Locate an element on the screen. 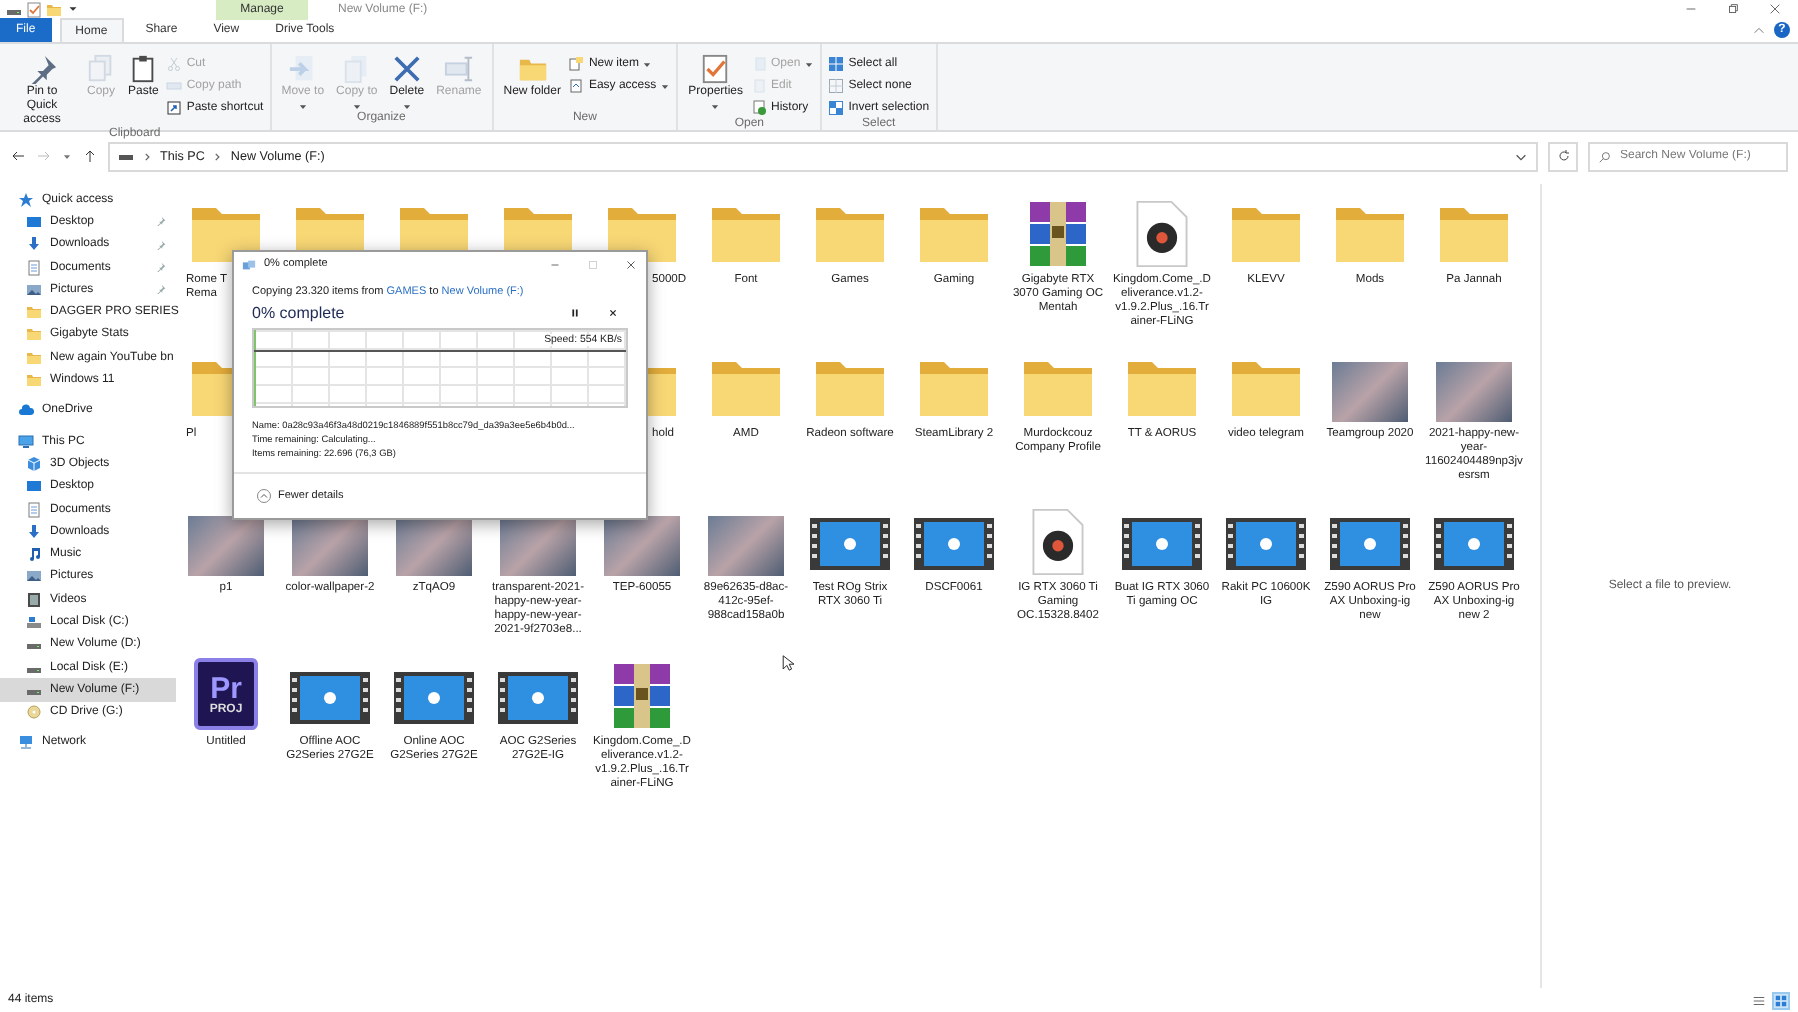 The height and width of the screenshot is (1012, 1798). cloud-icon is located at coordinates (26, 410).